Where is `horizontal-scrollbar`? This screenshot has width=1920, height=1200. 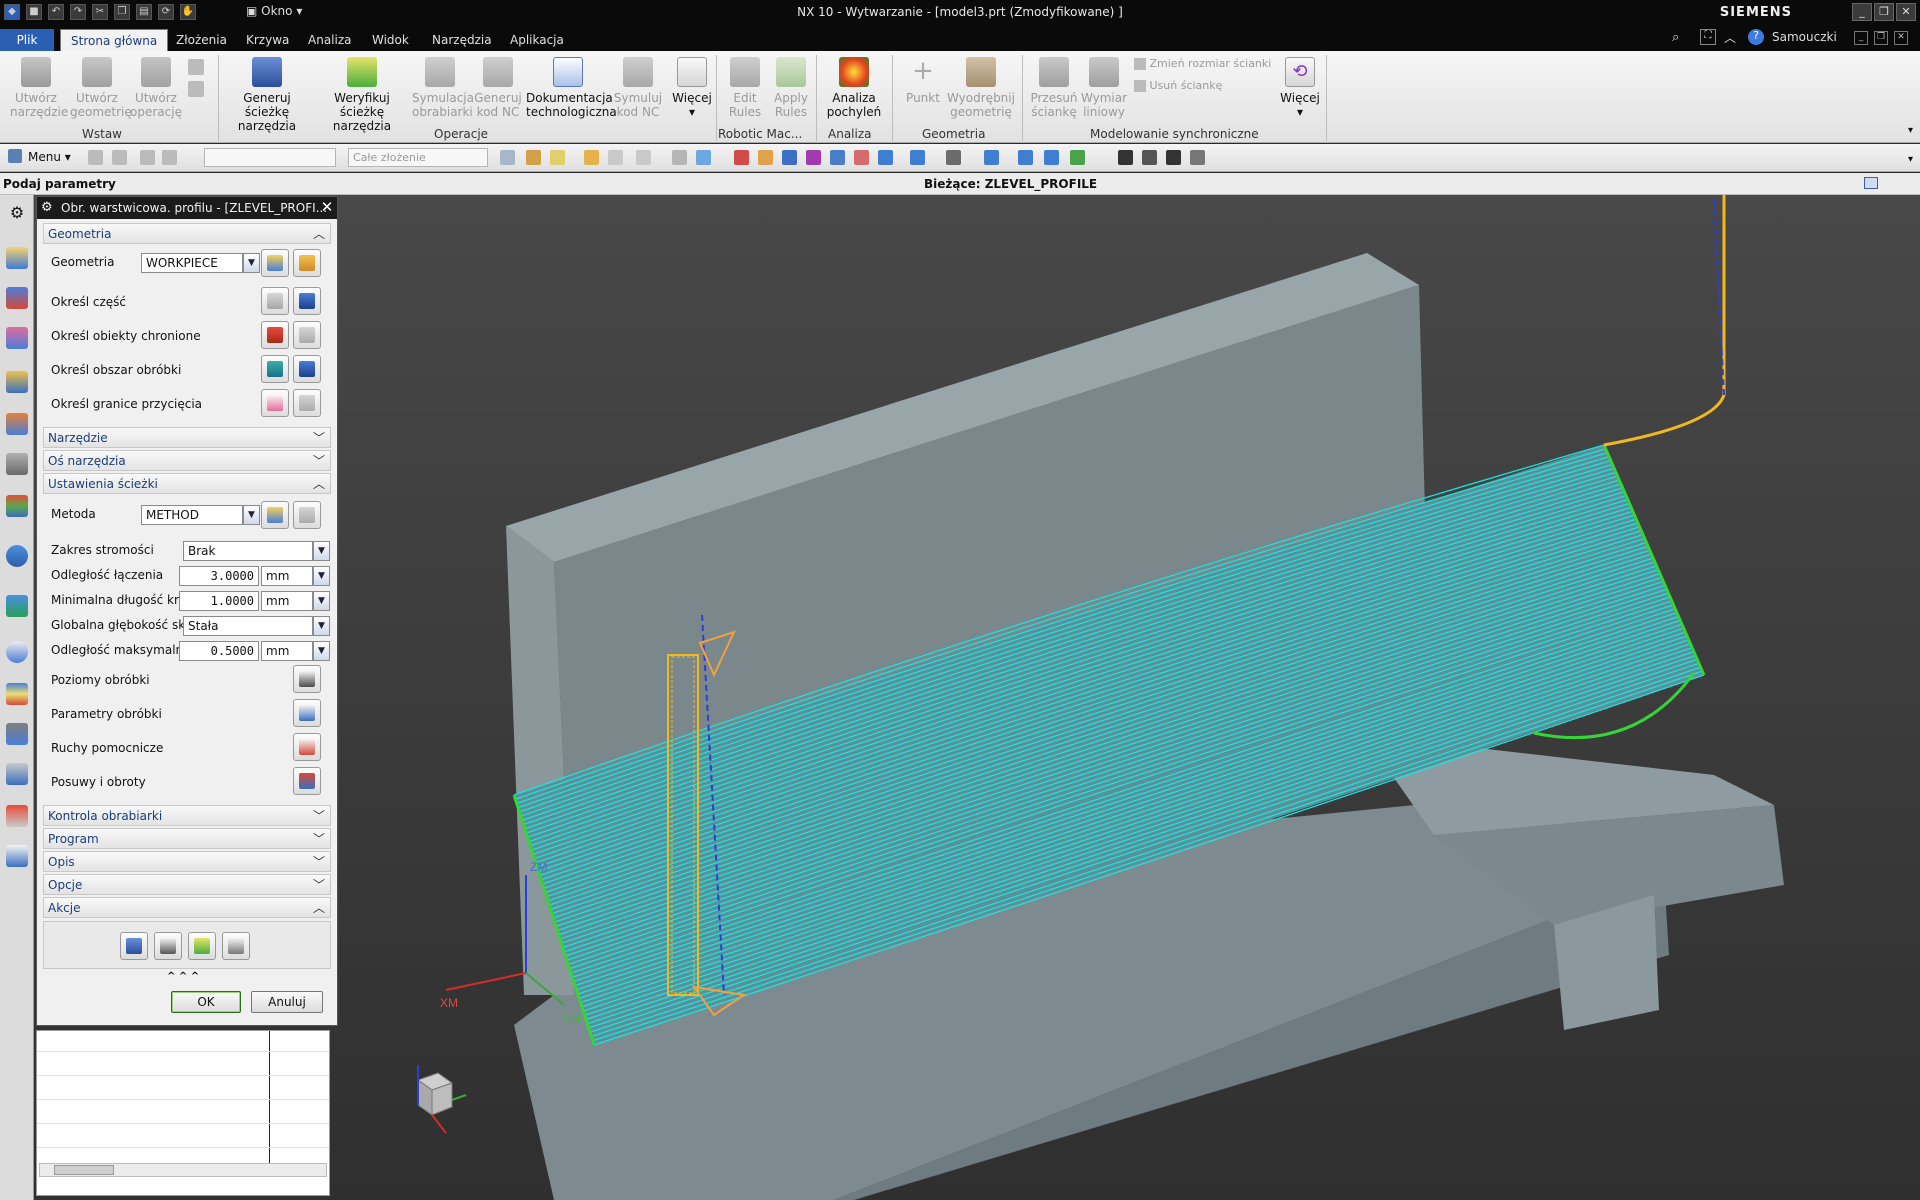
horizontal-scrollbar is located at coordinates (183, 1170).